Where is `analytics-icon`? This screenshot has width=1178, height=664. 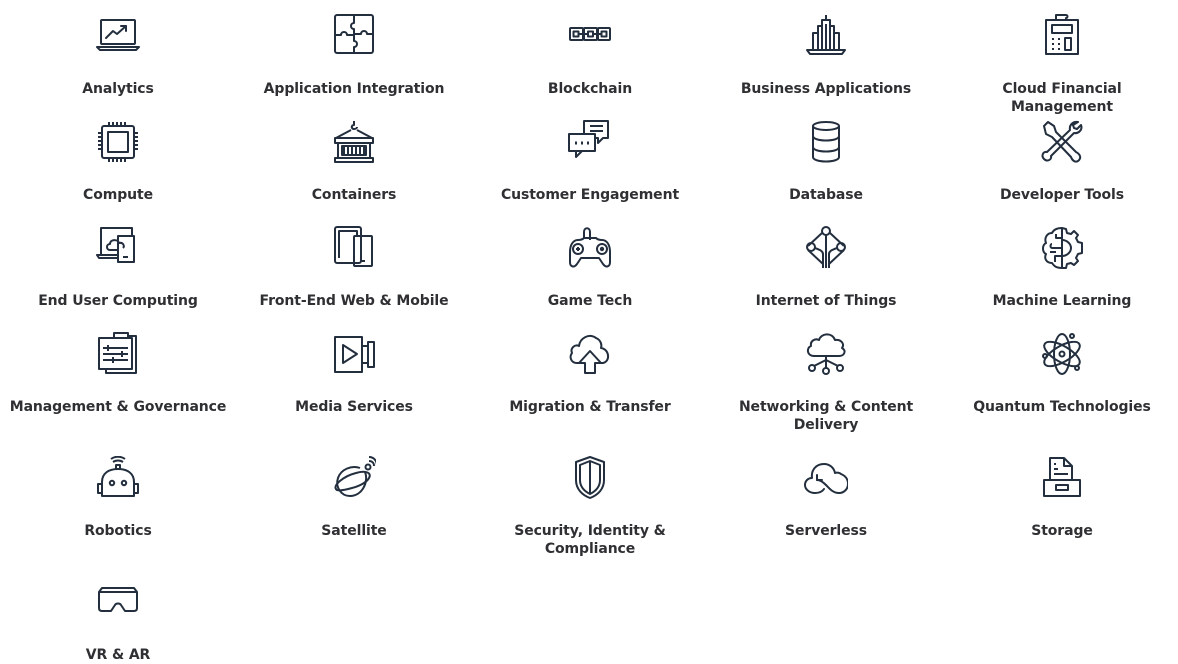
analytics-icon is located at coordinates (118, 36).